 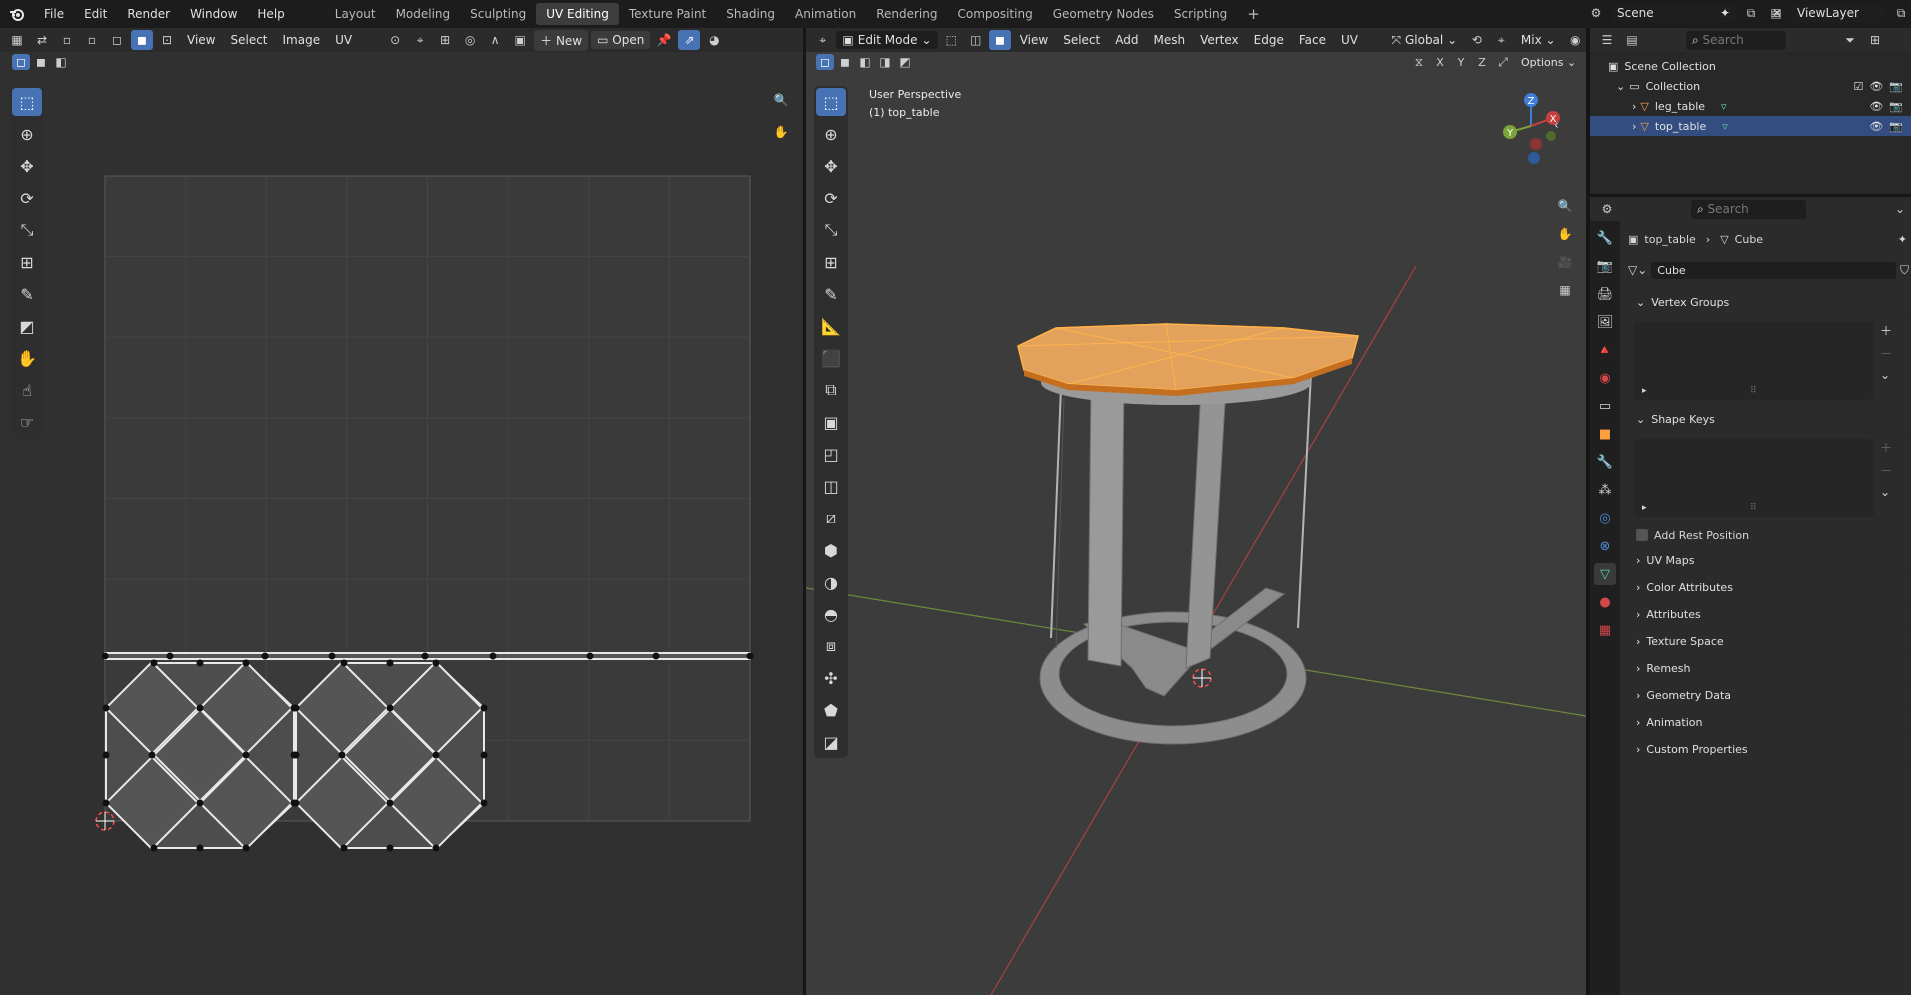 I want to click on properties-search: ⌕ Search, so click(x=1748, y=209).